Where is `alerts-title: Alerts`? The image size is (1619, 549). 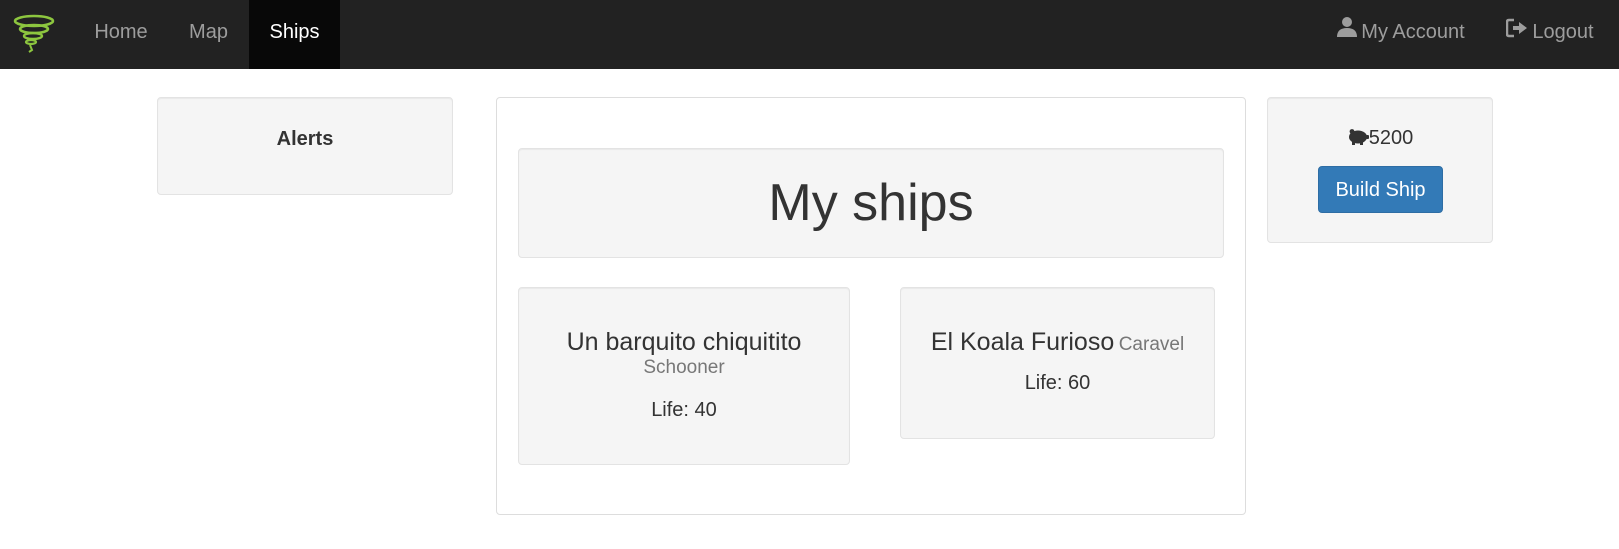
alerts-title: Alerts is located at coordinates (305, 139).